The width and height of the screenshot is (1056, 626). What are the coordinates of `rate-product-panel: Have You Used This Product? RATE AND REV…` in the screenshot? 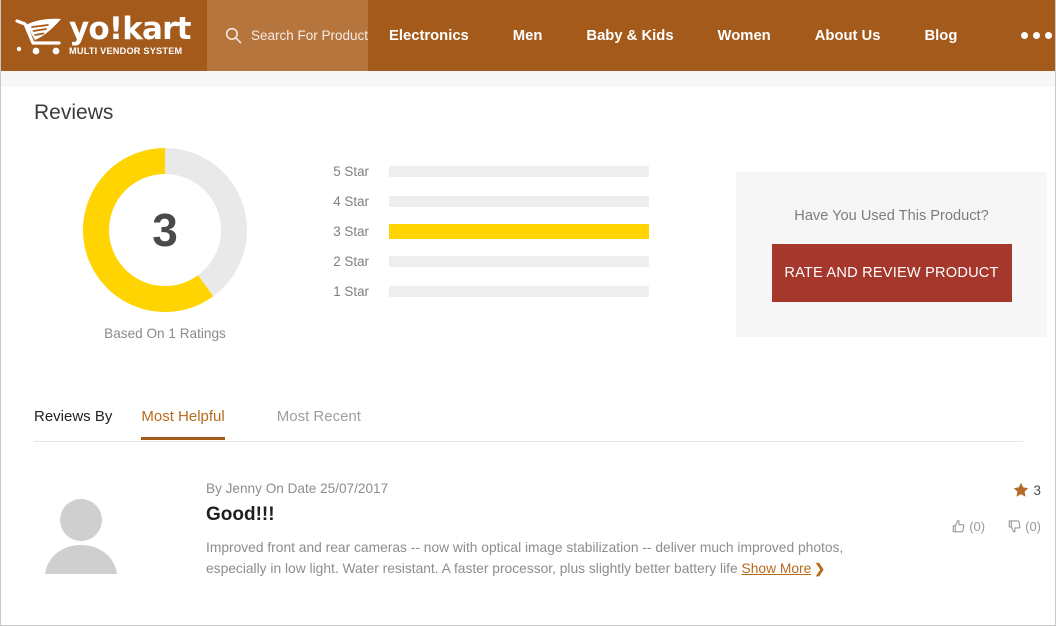 It's located at (891, 254).